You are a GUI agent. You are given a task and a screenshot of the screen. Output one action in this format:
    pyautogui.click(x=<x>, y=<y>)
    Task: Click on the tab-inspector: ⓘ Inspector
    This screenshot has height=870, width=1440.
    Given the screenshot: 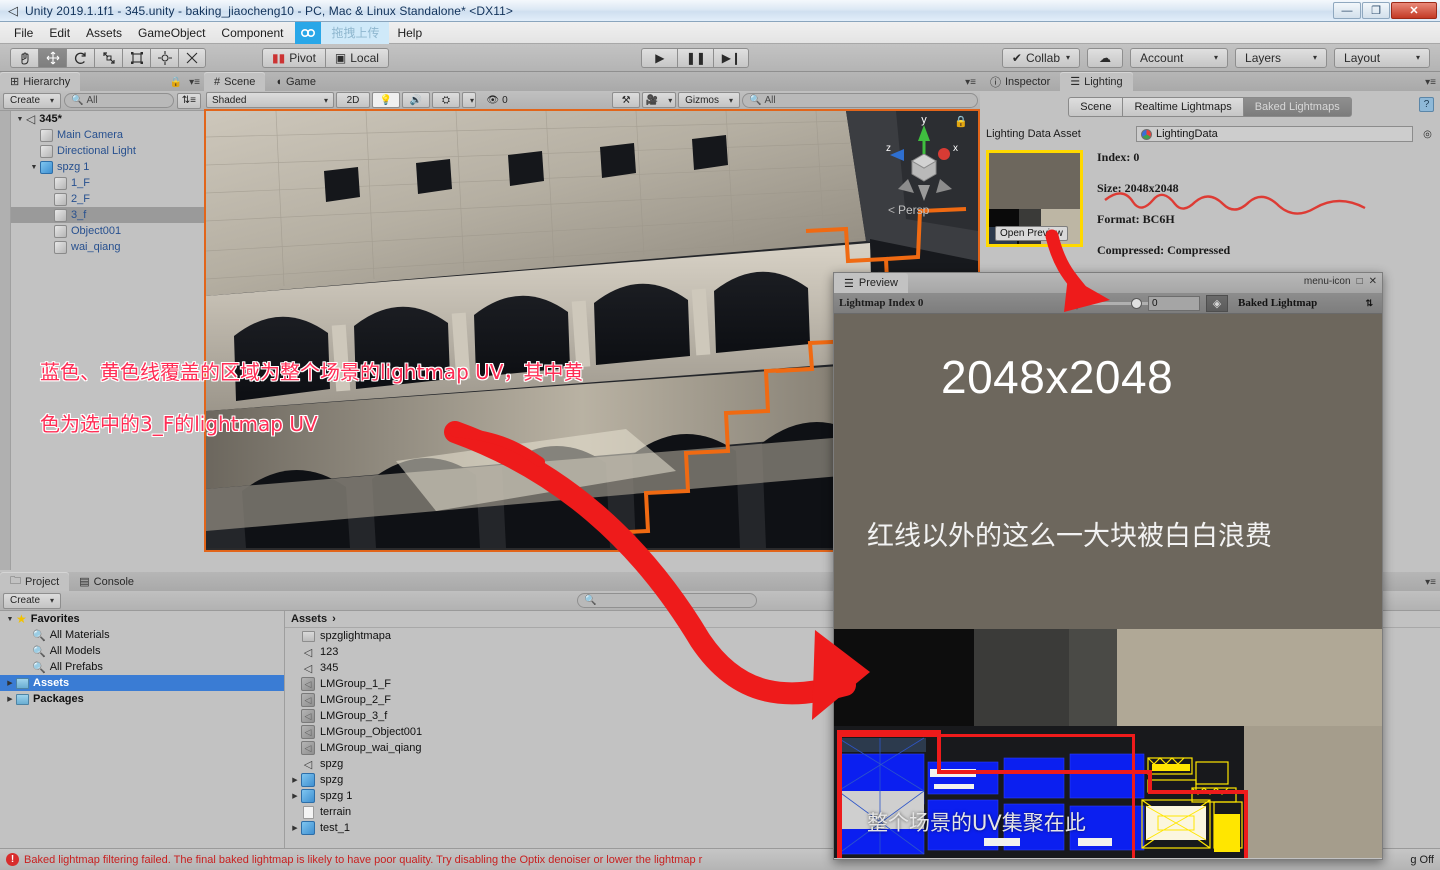 What is the action you would take?
    pyautogui.click(x=1020, y=81)
    